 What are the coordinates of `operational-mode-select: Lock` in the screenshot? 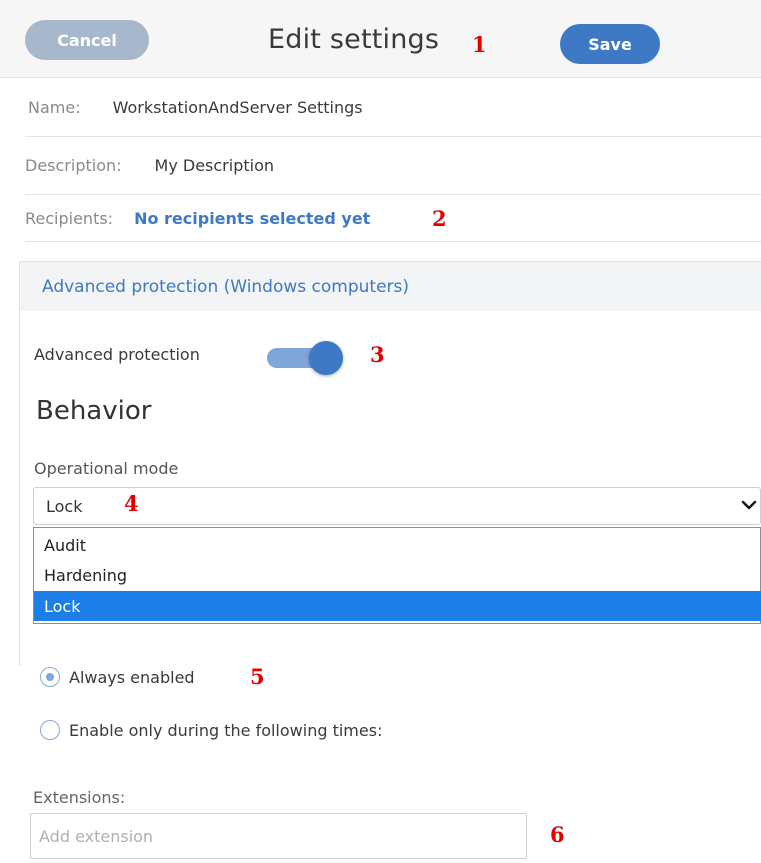 It's located at (397, 506).